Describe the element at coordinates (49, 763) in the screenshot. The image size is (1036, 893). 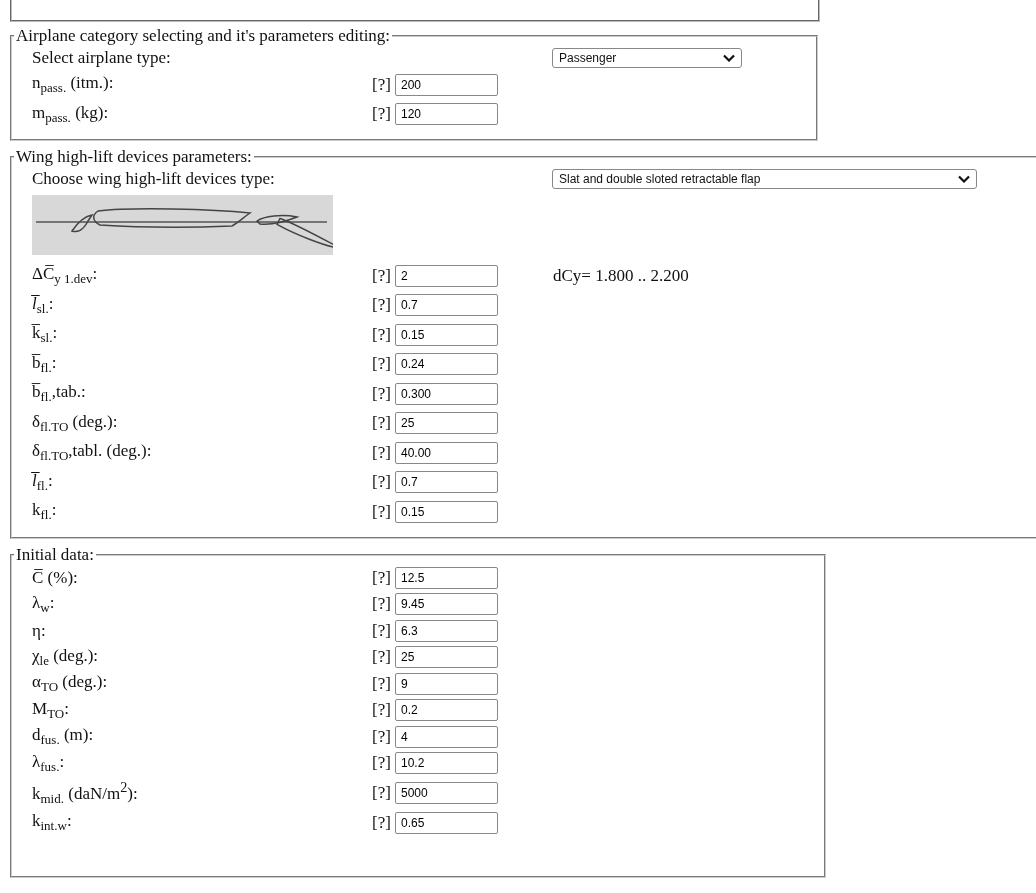
I see `field-label: λ$_{fus.}$:` at that location.